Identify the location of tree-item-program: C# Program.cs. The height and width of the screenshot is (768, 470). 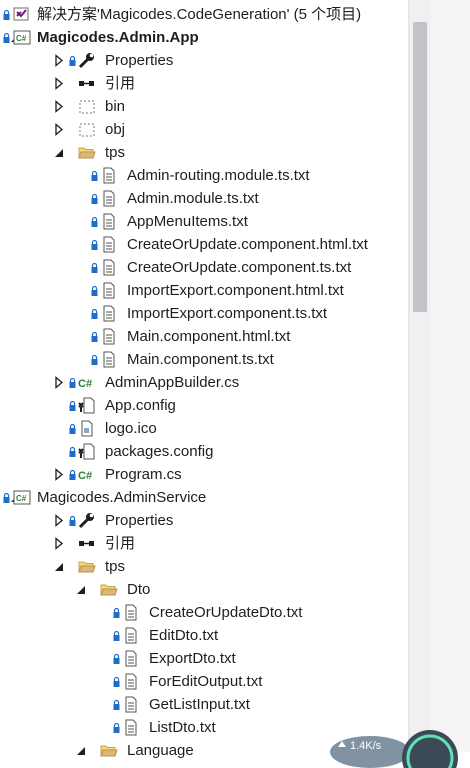
(204, 474).